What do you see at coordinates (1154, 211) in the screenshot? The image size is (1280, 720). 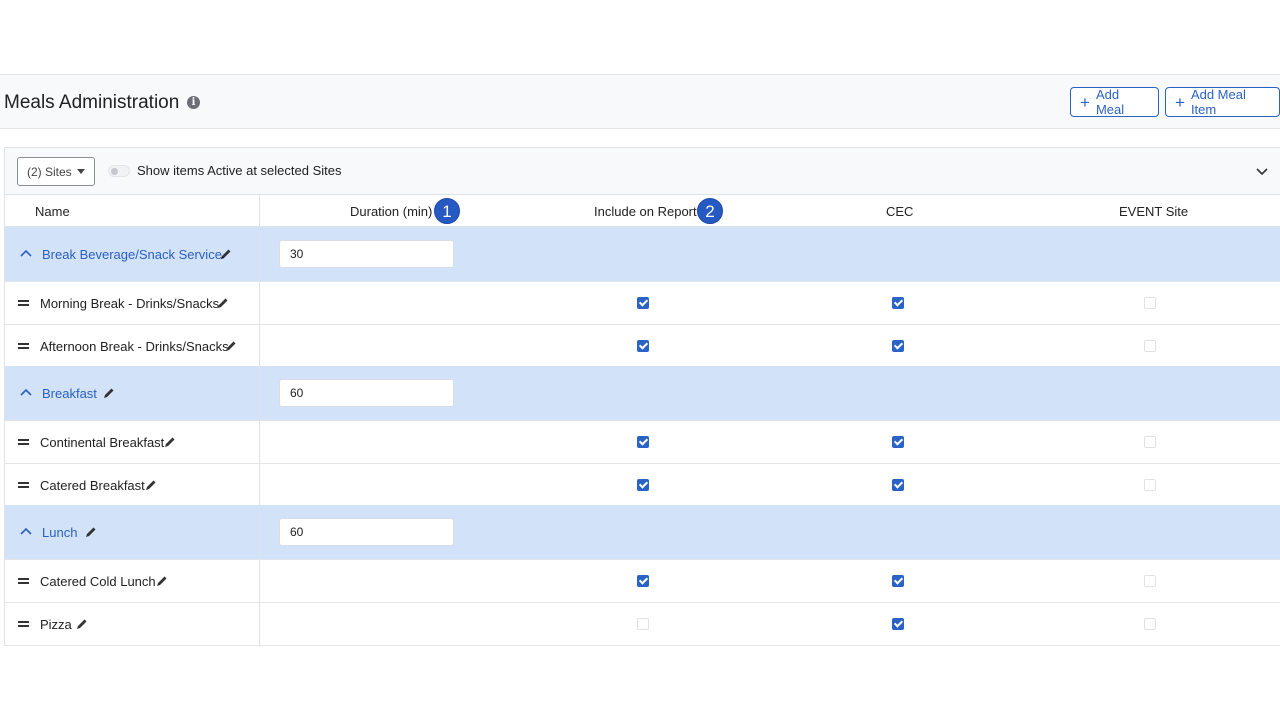 I see `column-header-event-site: EVENT Site` at bounding box center [1154, 211].